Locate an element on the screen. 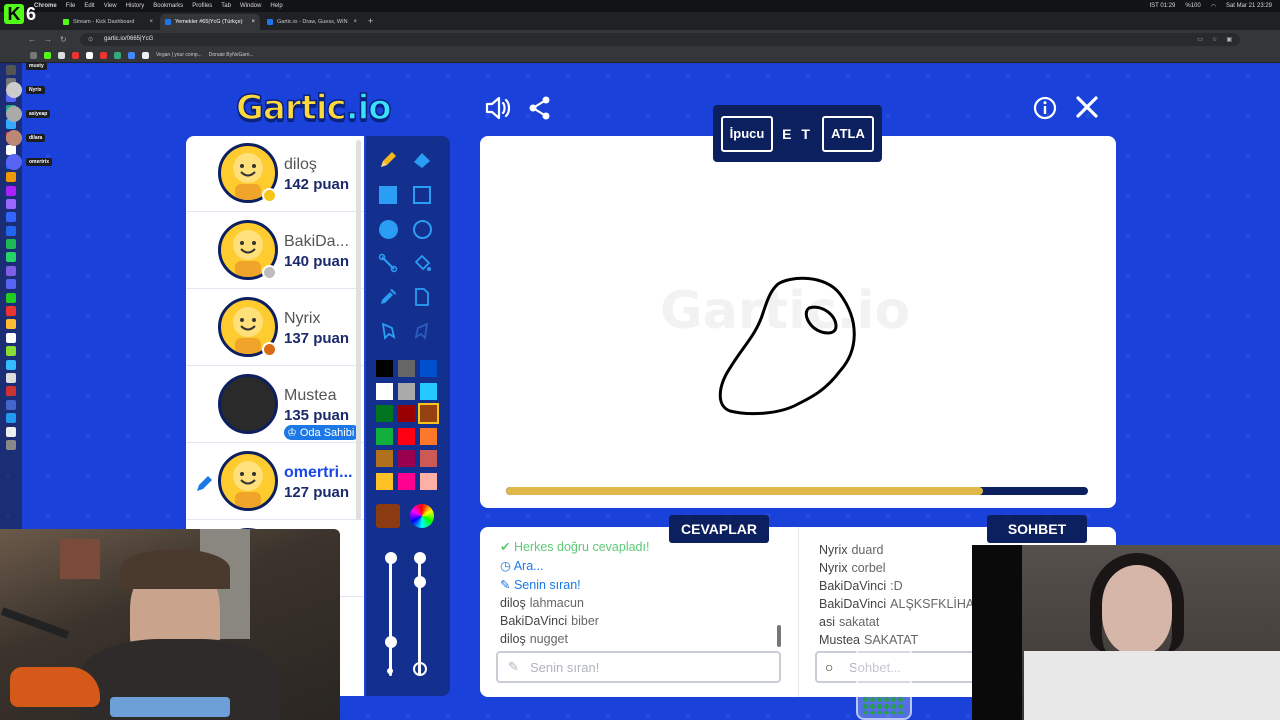 The image size is (1280, 720). opacity-knob-lower is located at coordinates (420, 582).